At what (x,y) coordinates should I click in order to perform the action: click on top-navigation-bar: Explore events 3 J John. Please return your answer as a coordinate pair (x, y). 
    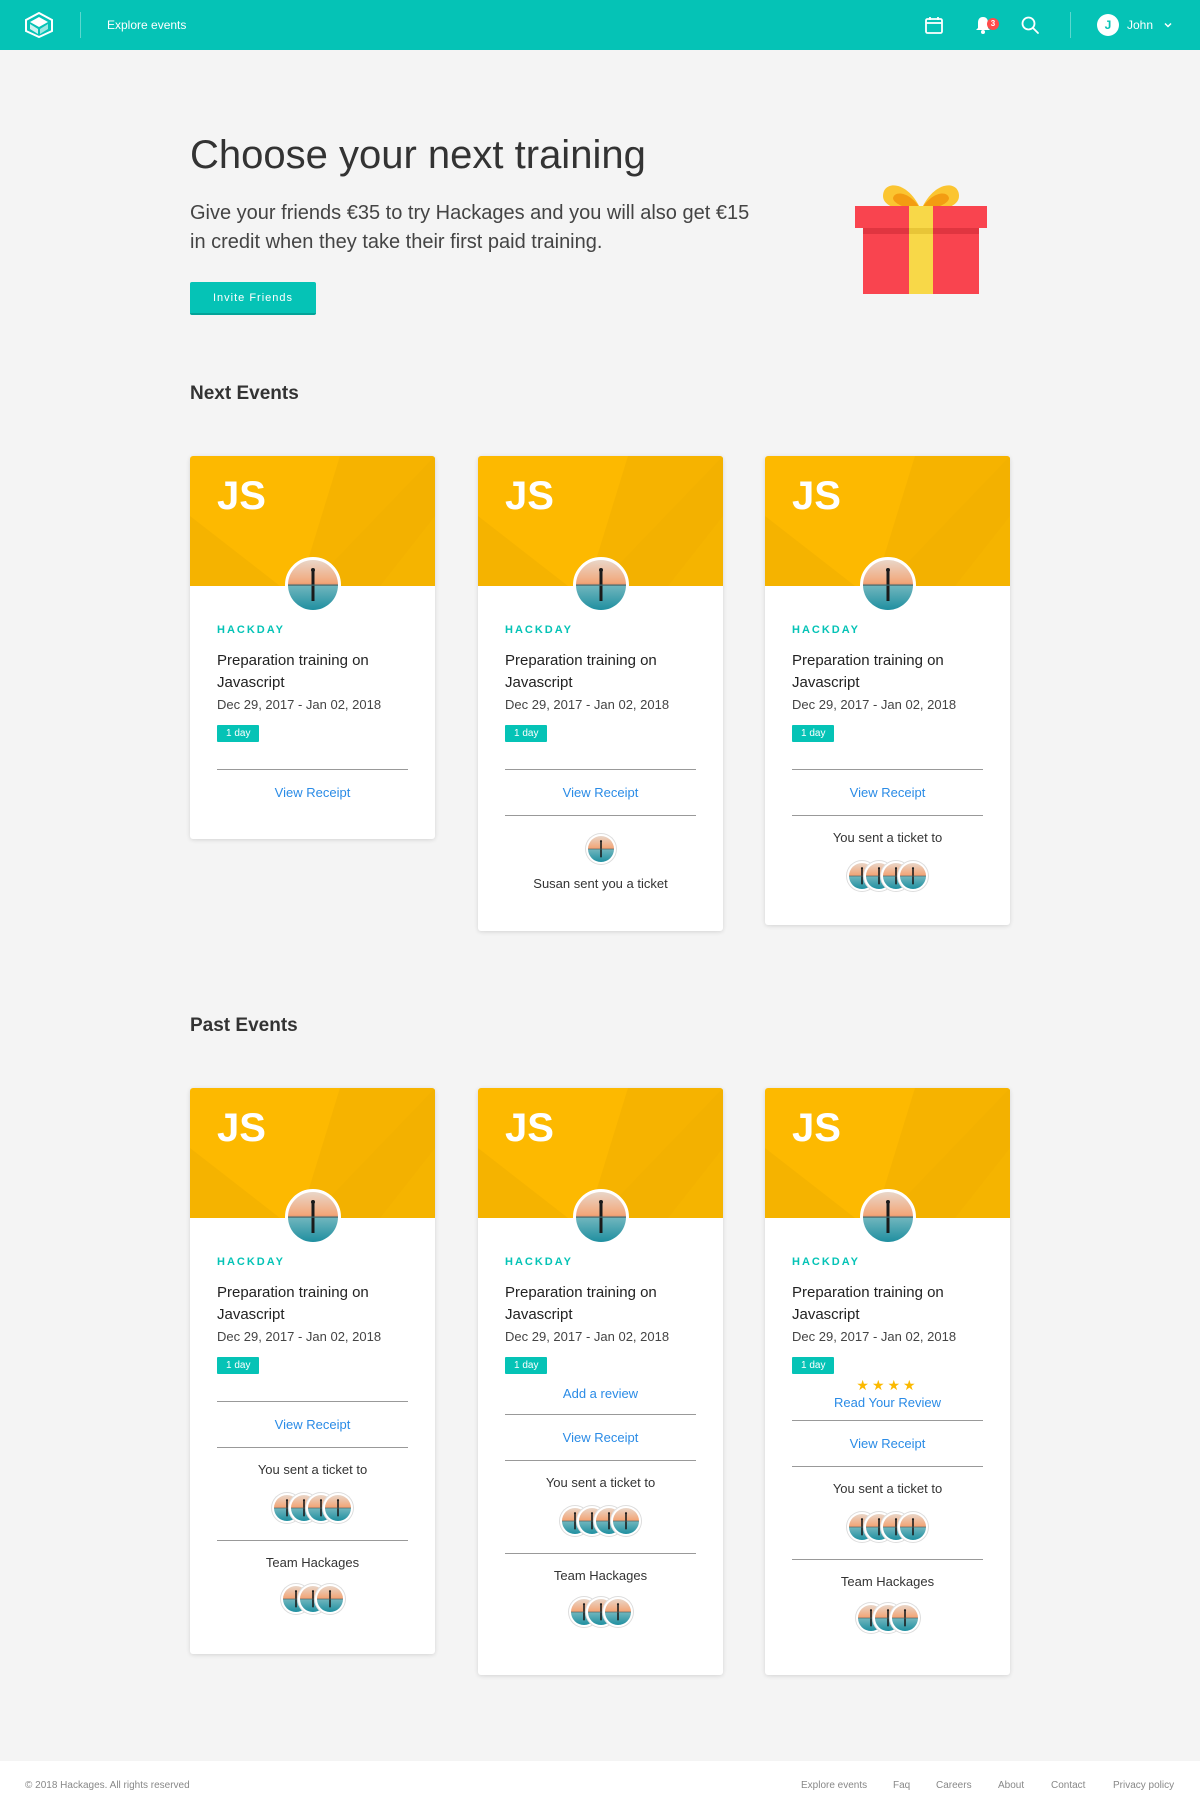
    Looking at the image, I should click on (600, 25).